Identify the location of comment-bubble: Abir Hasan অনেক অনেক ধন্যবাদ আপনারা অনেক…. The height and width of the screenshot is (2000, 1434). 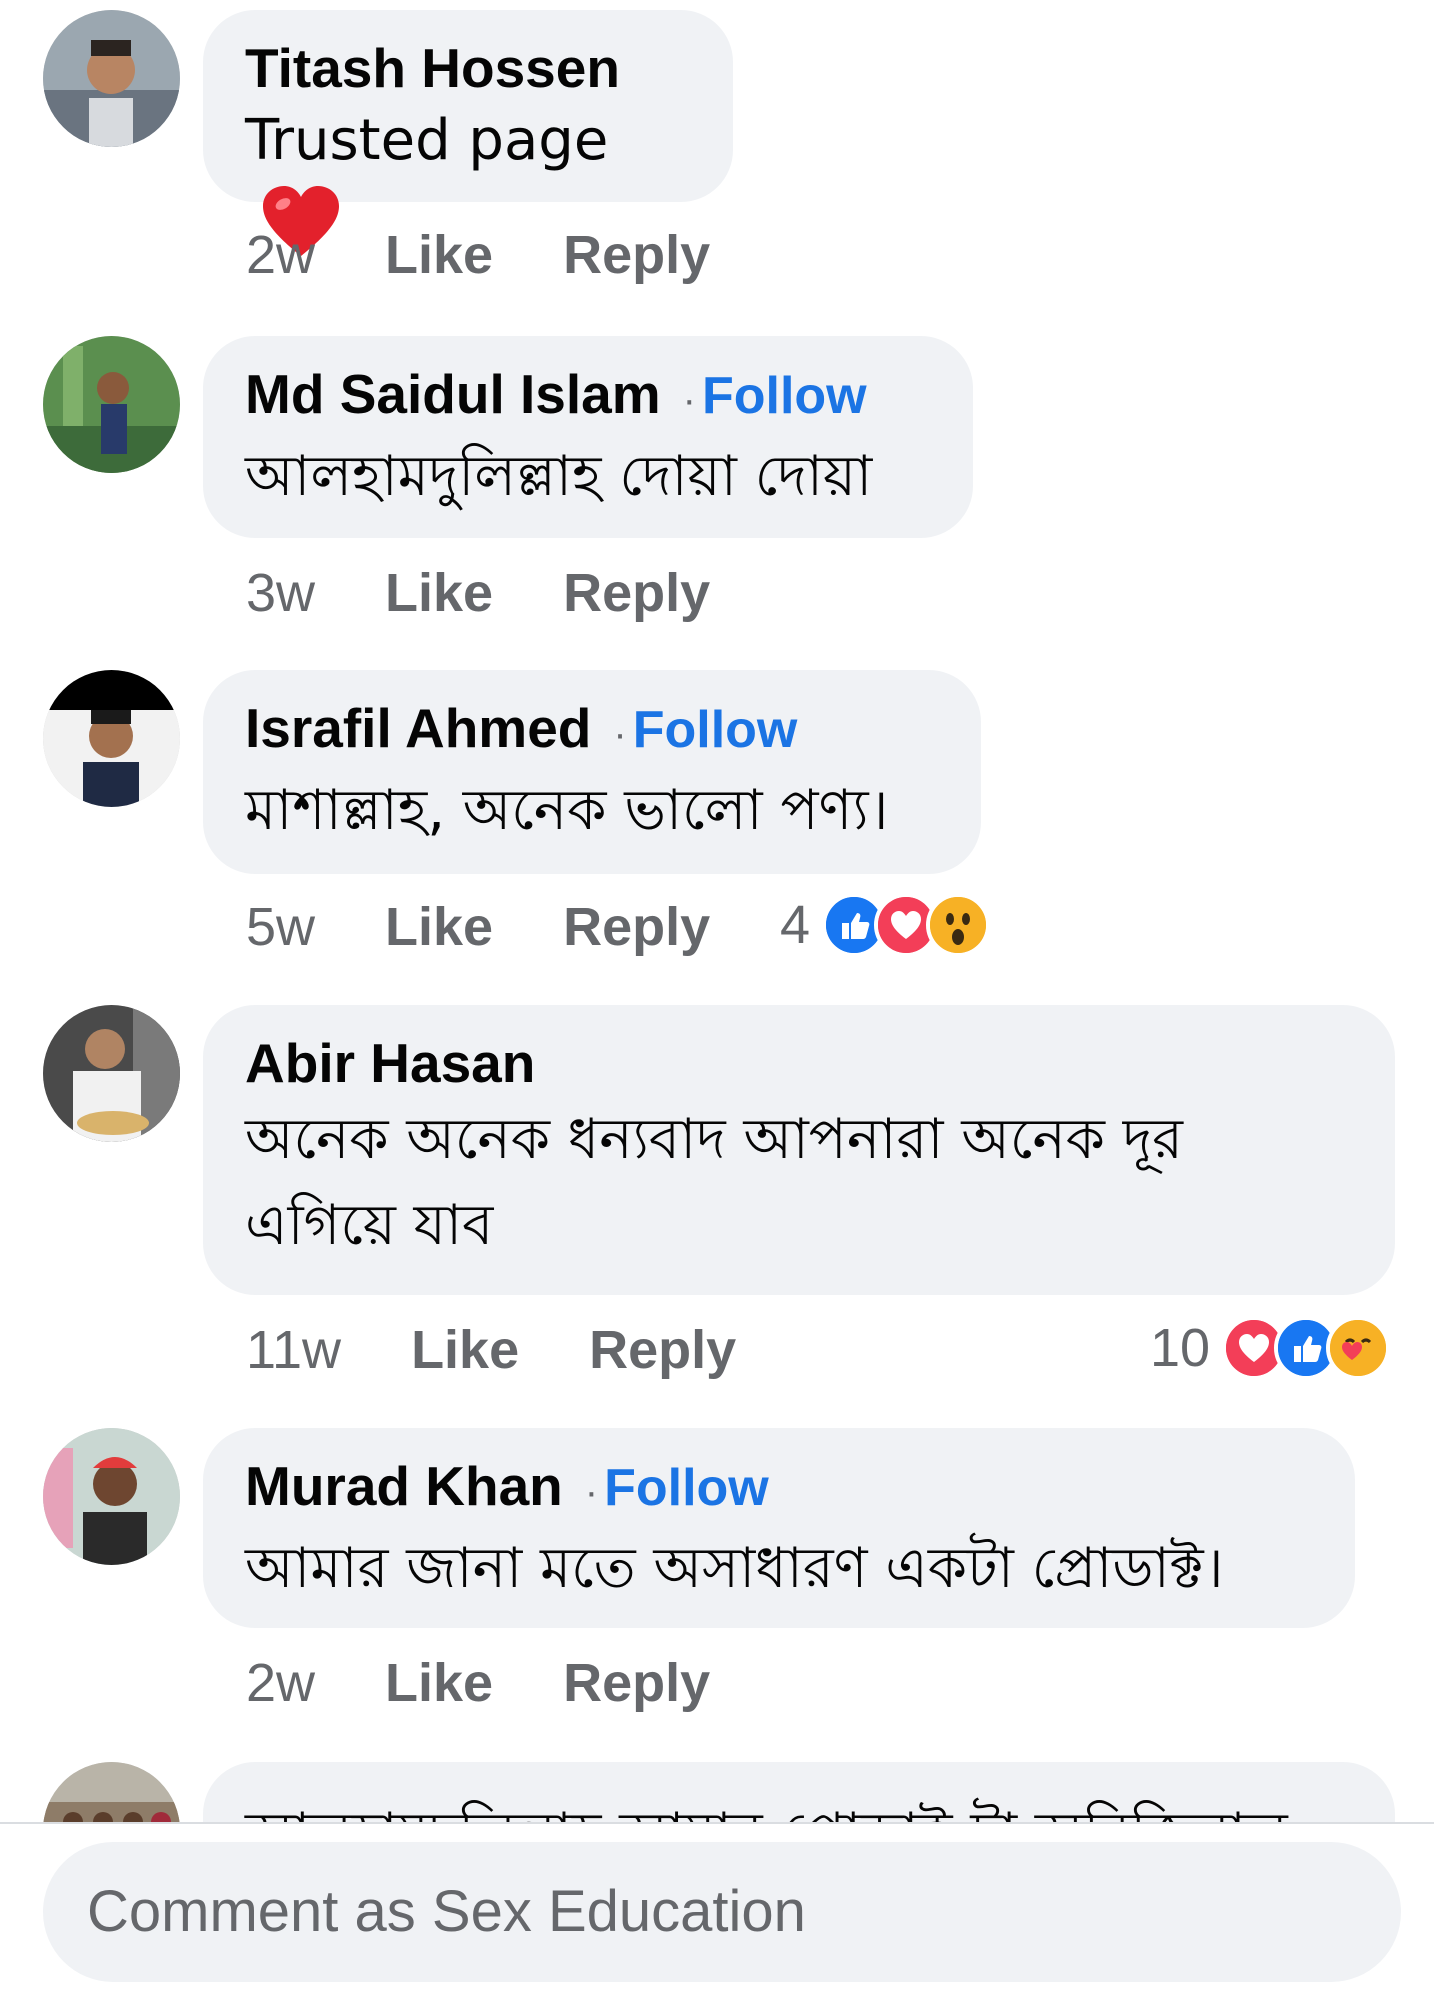
(799, 1150).